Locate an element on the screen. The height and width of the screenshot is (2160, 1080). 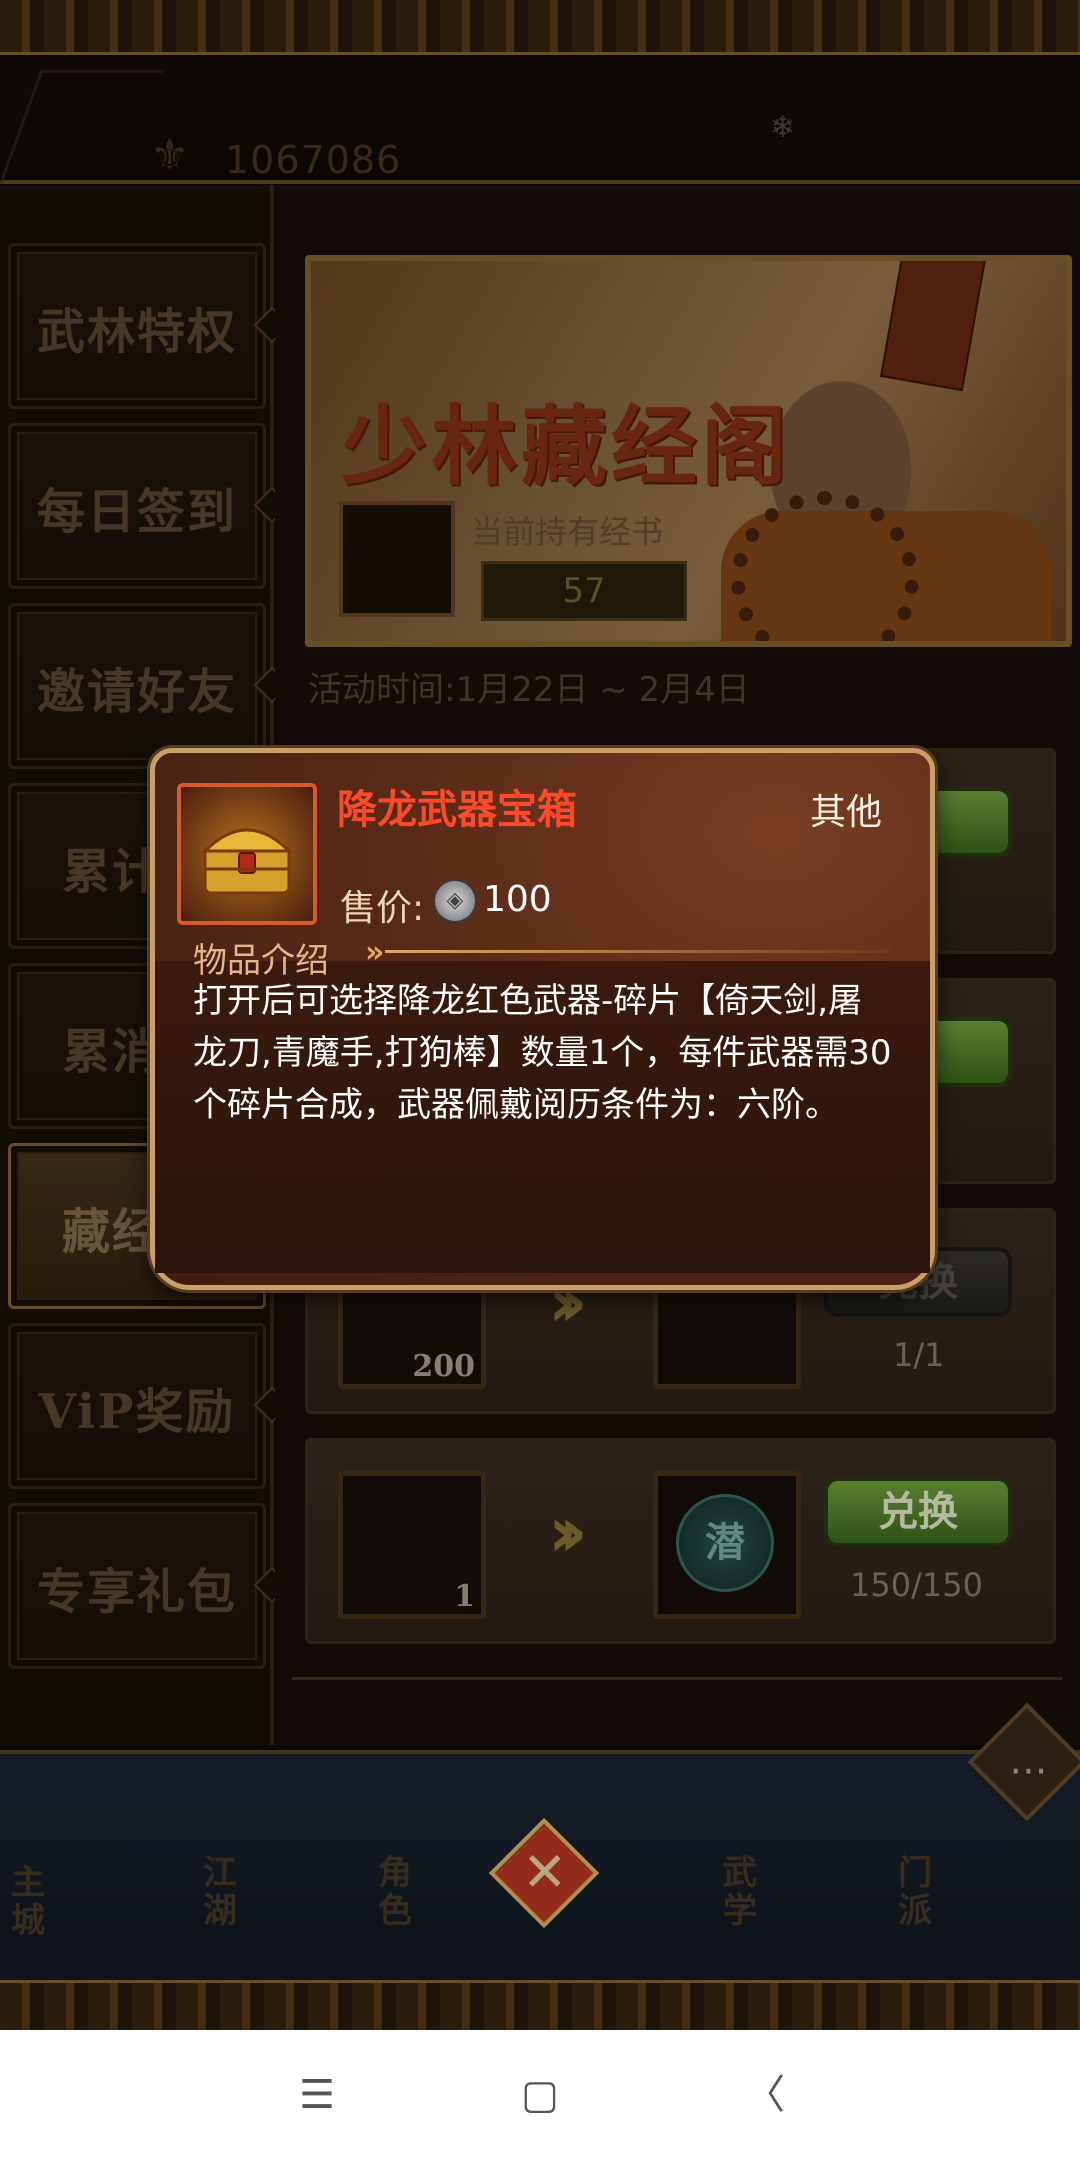
back-icon: 〈 is located at coordinates (765, 2095).